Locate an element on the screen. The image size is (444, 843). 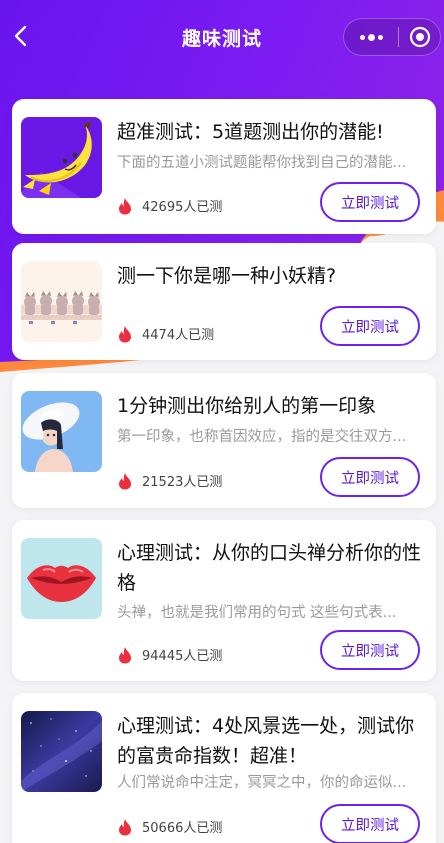
lips-image is located at coordinates (61, 578).